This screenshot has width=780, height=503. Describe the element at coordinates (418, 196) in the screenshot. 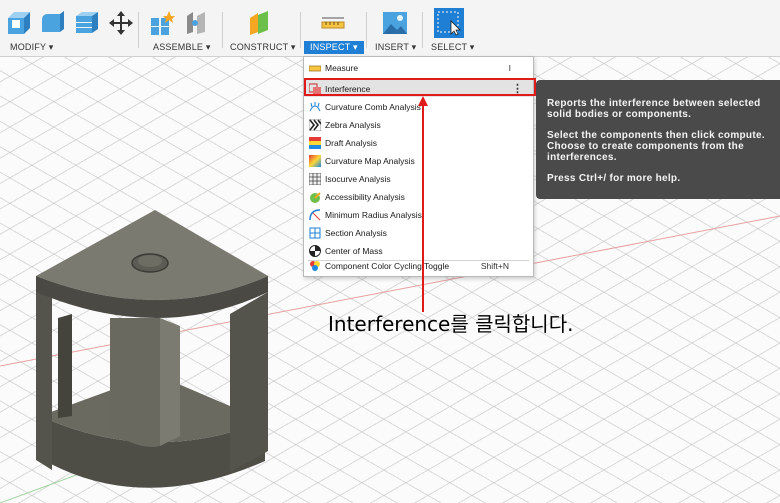

I see `menu-item-accessibility: Accessibility Analysis` at that location.